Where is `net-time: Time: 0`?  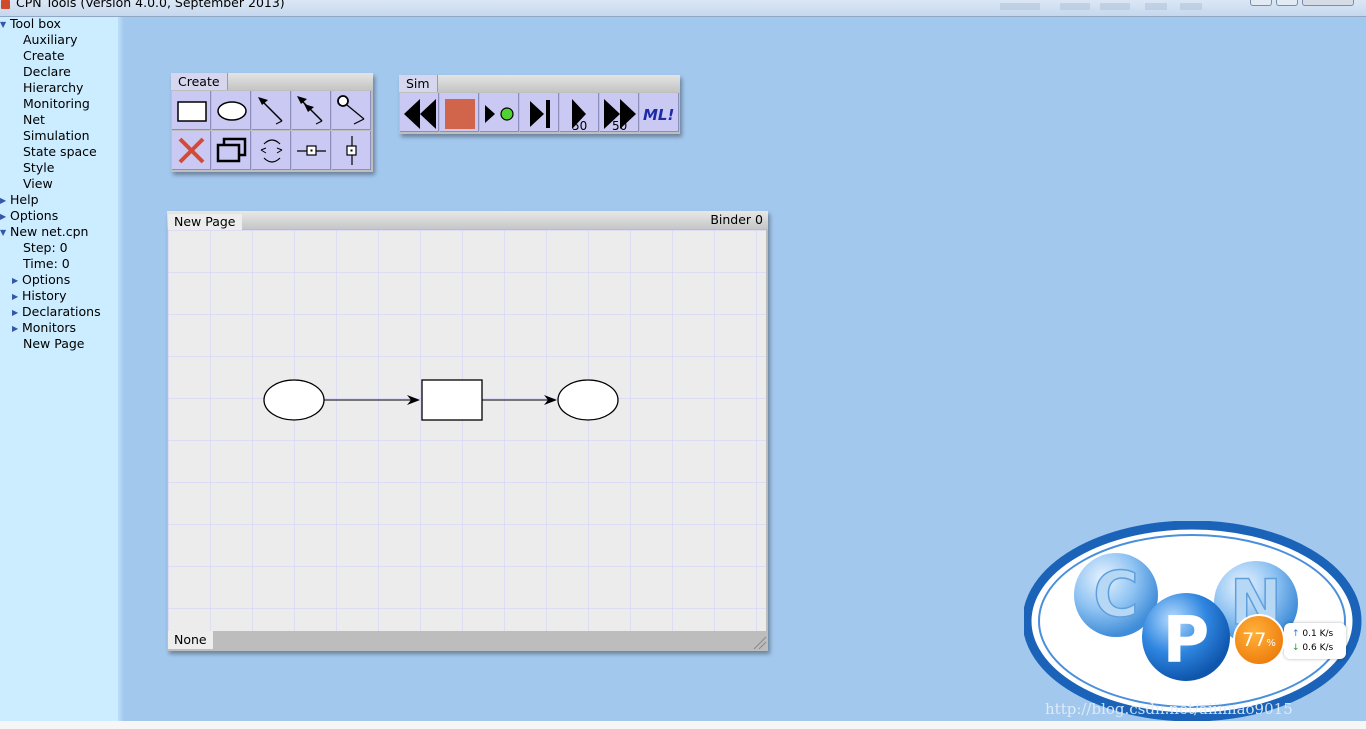
net-time: Time: 0 is located at coordinates (46, 263).